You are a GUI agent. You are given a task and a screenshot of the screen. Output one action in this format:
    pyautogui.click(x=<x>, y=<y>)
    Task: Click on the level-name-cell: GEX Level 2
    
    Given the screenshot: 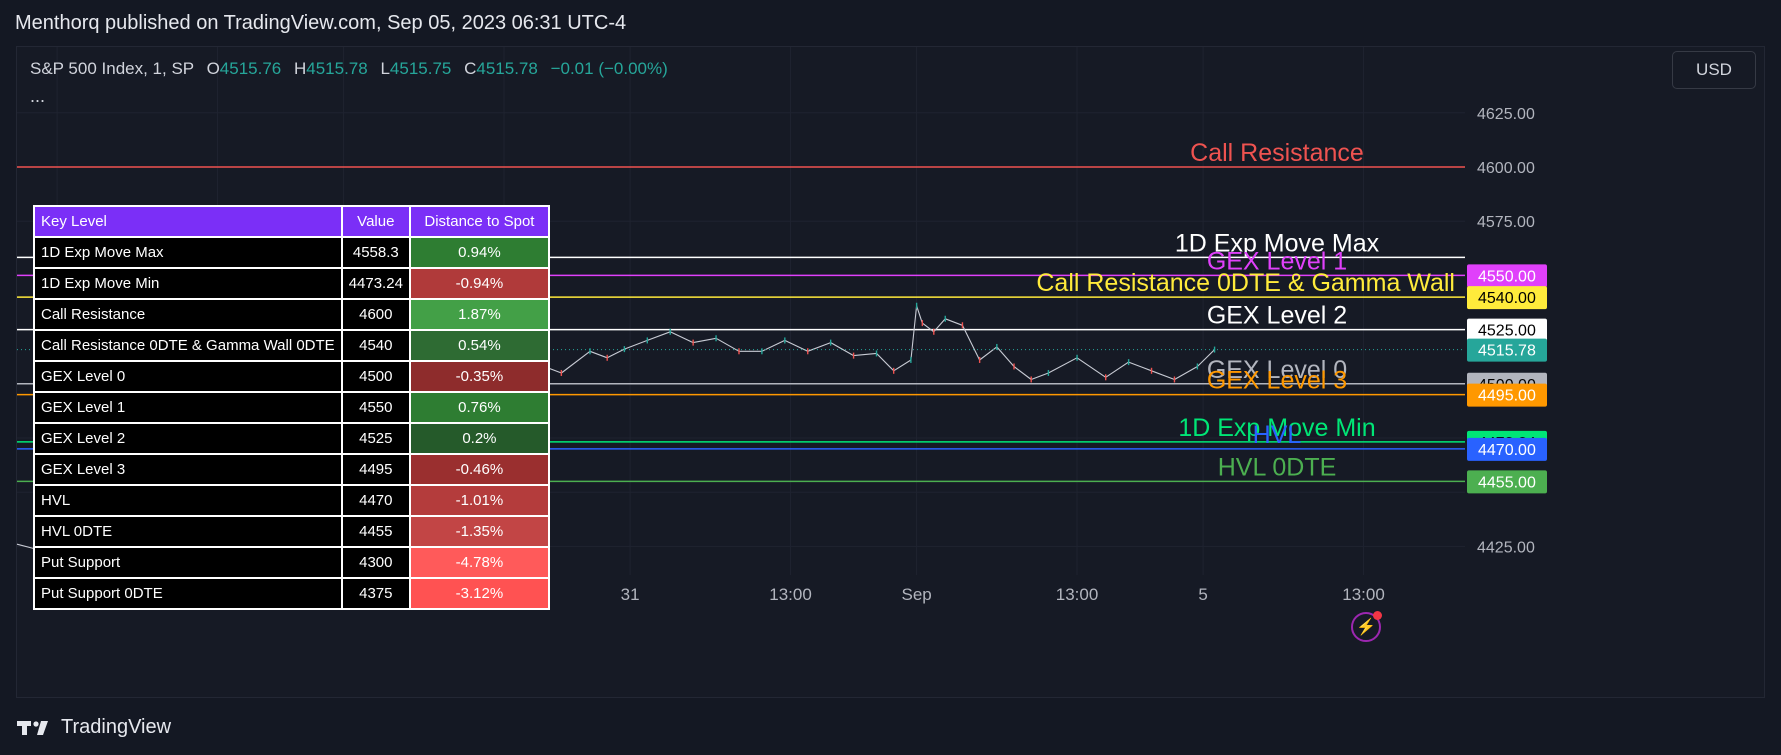 What is the action you would take?
    pyautogui.click(x=188, y=438)
    